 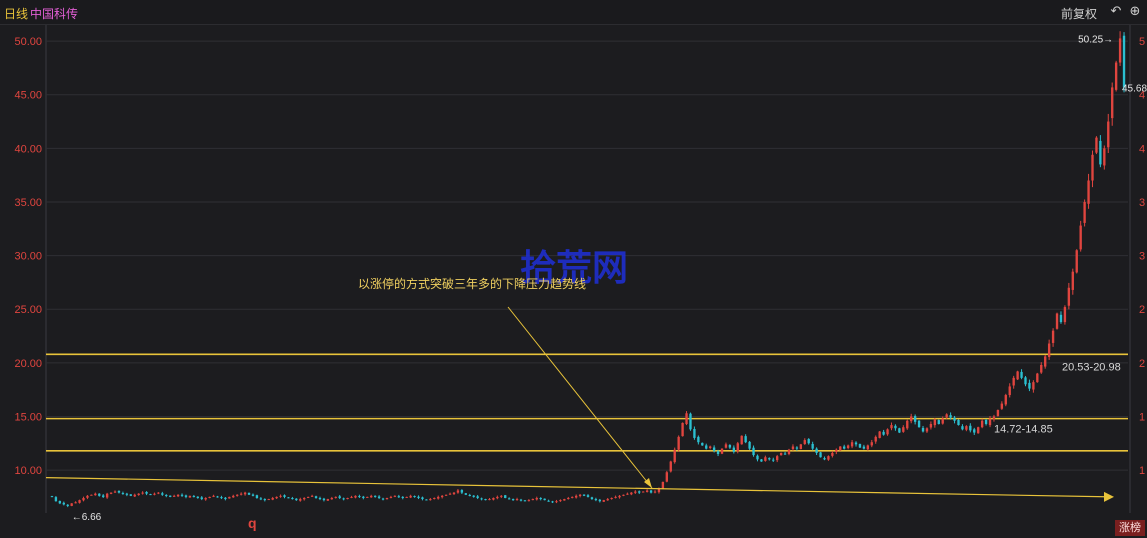 I want to click on period-selector: 日线, so click(x=16, y=13).